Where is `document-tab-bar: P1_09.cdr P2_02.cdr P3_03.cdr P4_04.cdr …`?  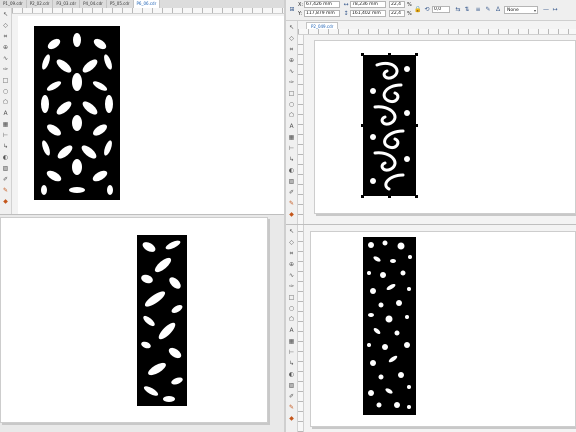
document-tab-bar: P1_09.cdr P2_02.cdr P3_03.cdr P4_04.cdr … is located at coordinates (142, 4).